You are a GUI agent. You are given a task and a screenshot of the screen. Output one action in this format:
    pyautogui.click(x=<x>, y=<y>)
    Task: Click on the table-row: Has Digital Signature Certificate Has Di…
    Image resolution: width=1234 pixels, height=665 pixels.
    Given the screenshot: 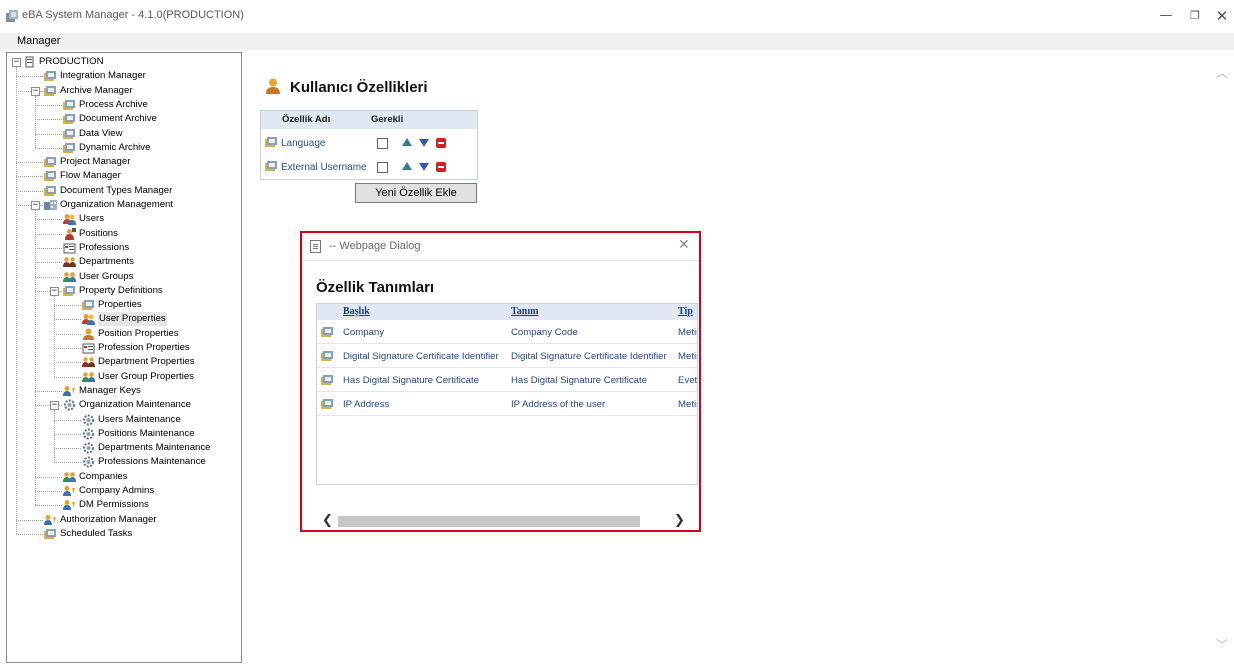 What is the action you would take?
    pyautogui.click(x=507, y=380)
    